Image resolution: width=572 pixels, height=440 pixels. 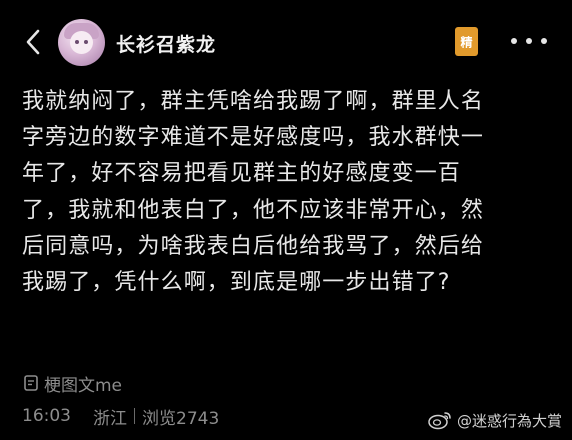 What do you see at coordinates (46, 416) in the screenshot?
I see `post-time: 16:03` at bounding box center [46, 416].